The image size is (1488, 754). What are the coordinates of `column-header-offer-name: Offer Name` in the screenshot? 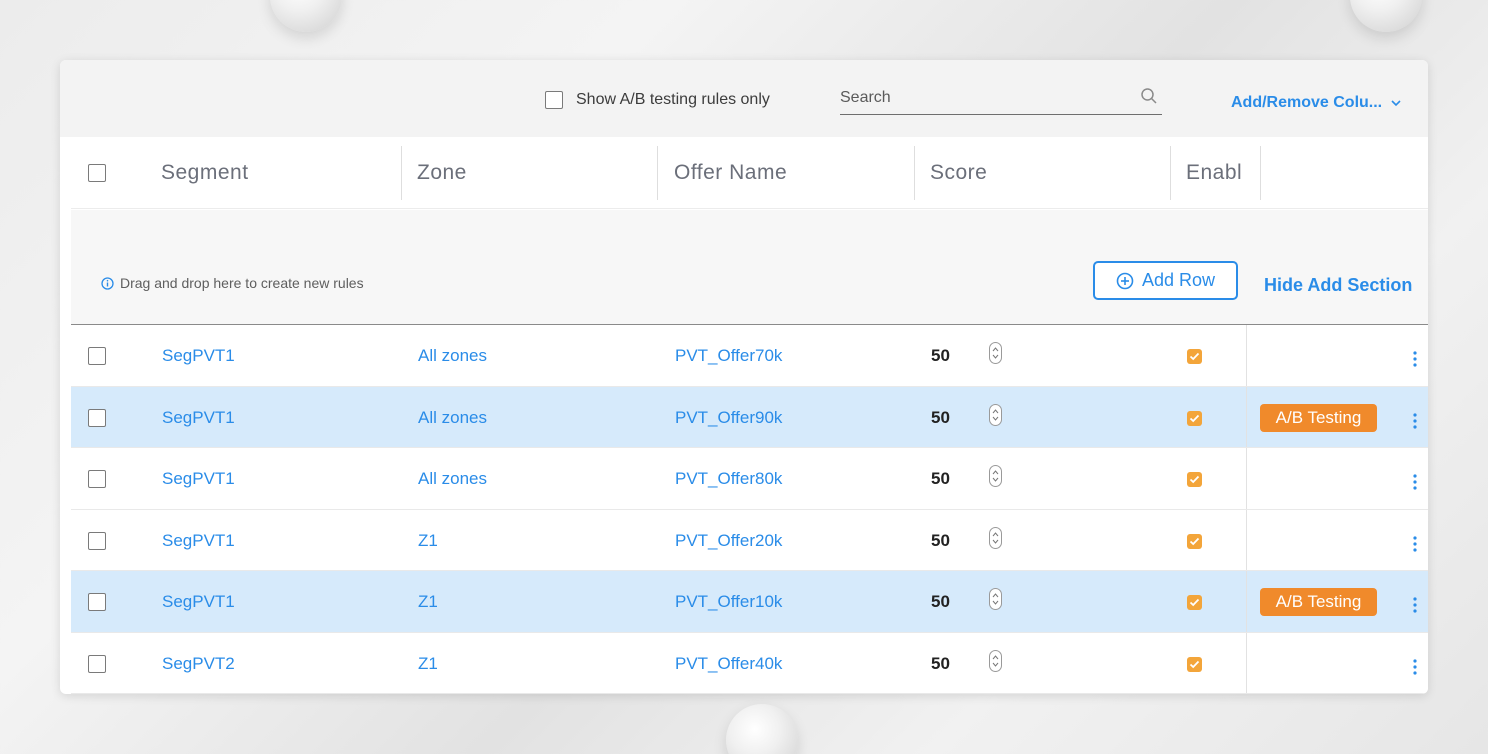 It's located at (730, 173).